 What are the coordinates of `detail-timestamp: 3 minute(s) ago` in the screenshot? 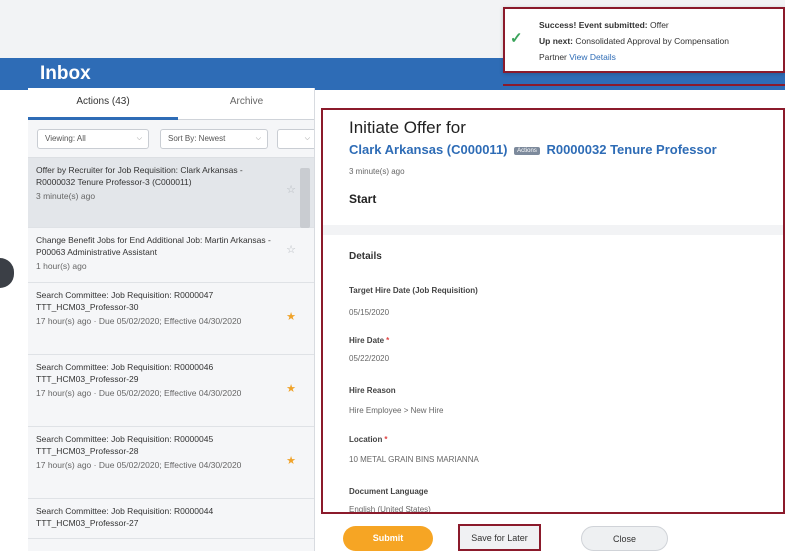 It's located at (377, 171).